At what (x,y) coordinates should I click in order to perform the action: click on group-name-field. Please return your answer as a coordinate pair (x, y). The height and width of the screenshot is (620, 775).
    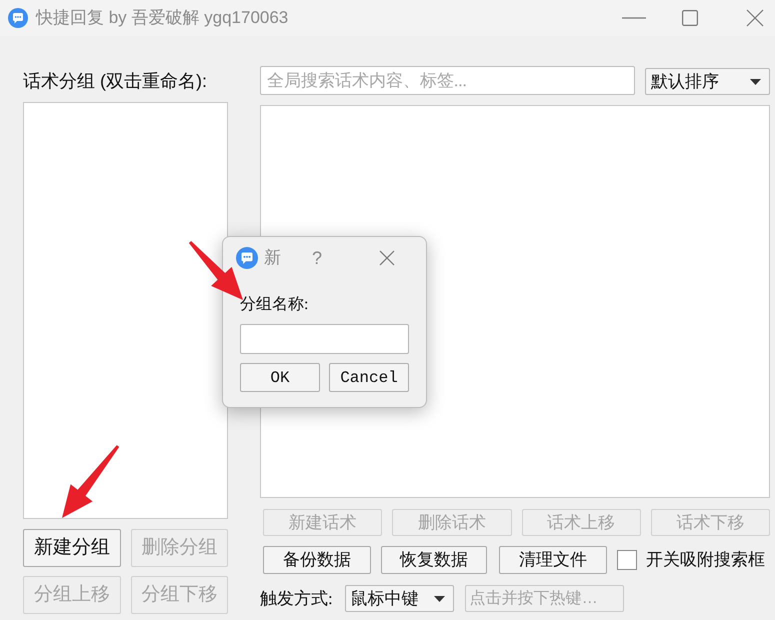
    Looking at the image, I should click on (324, 339).